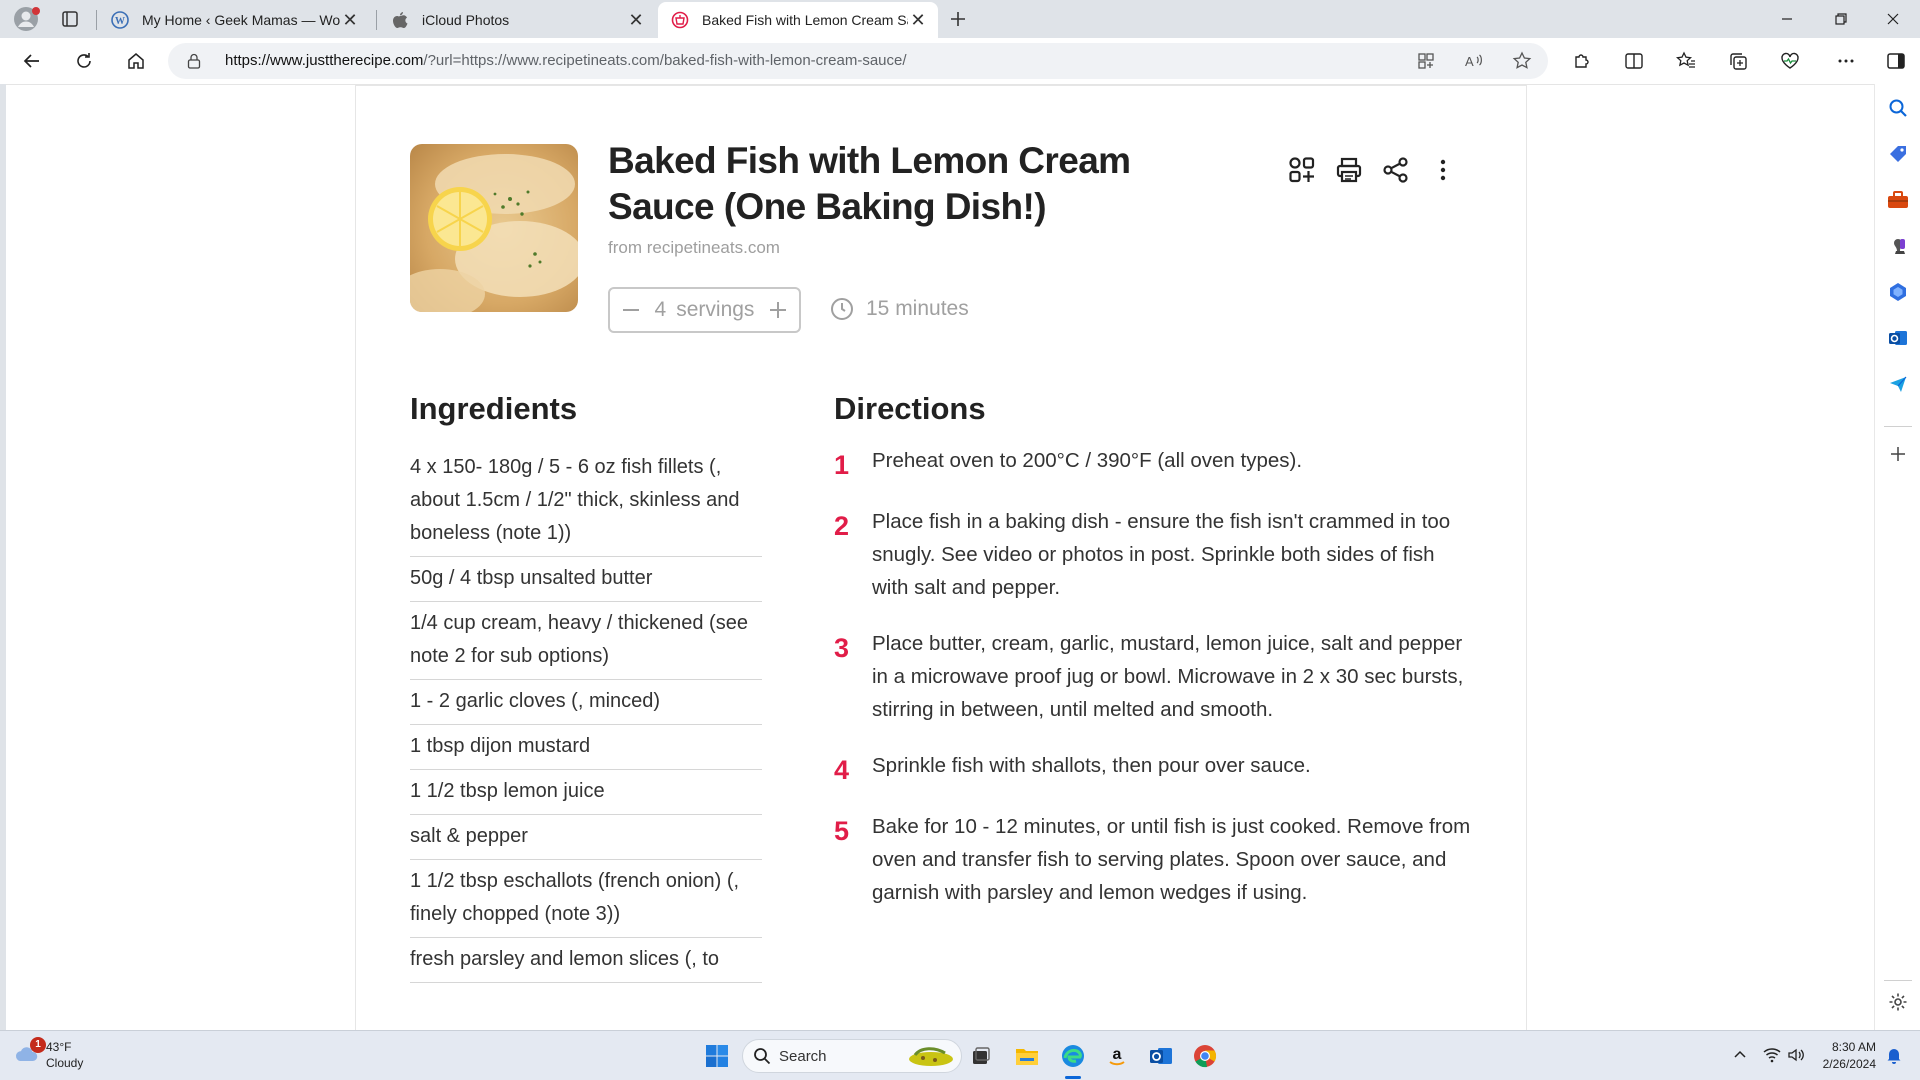 The height and width of the screenshot is (1080, 1920). What do you see at coordinates (715, 309) in the screenshot?
I see `servings-label: servings` at bounding box center [715, 309].